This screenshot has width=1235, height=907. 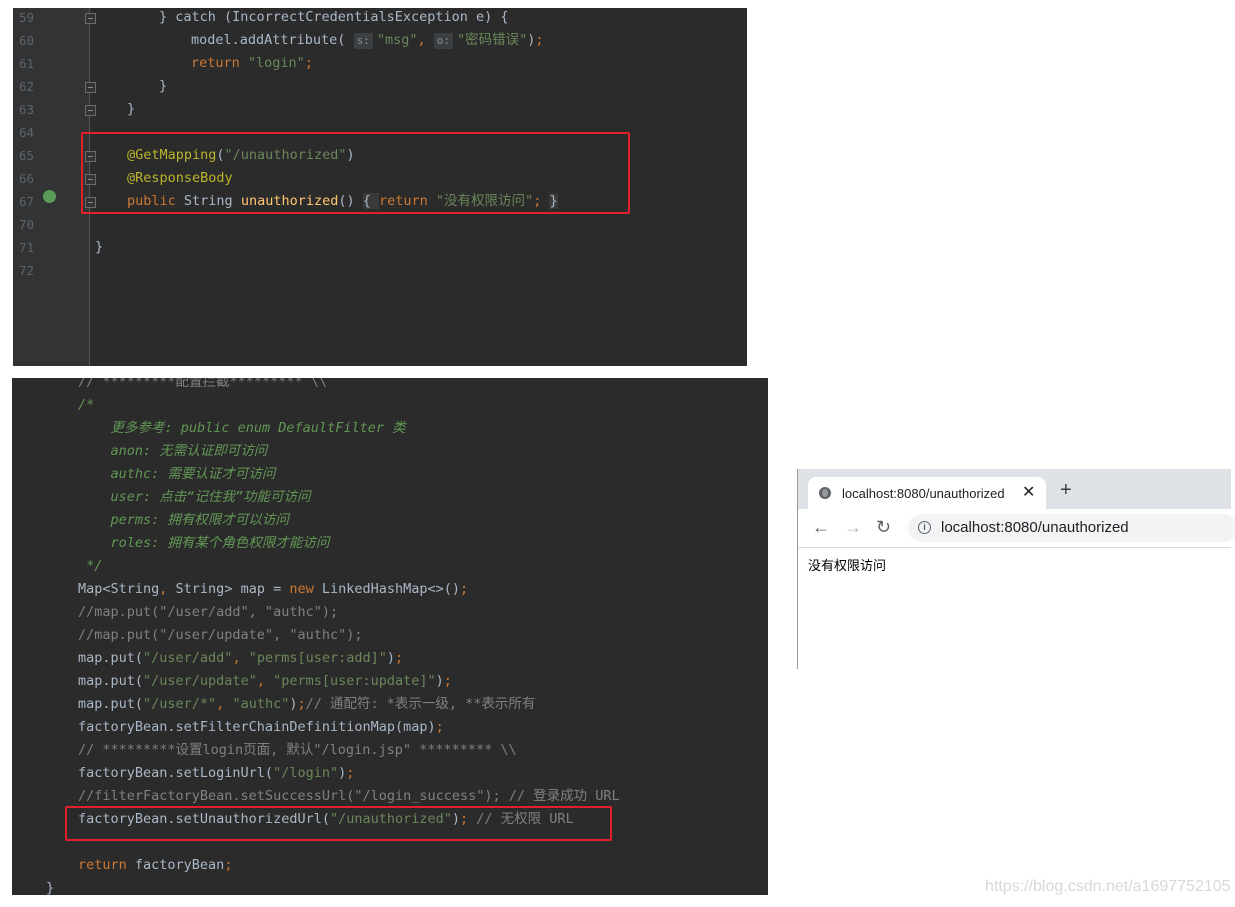 I want to click on code-line: authc: 需要认证才可访问, so click(x=177, y=474).